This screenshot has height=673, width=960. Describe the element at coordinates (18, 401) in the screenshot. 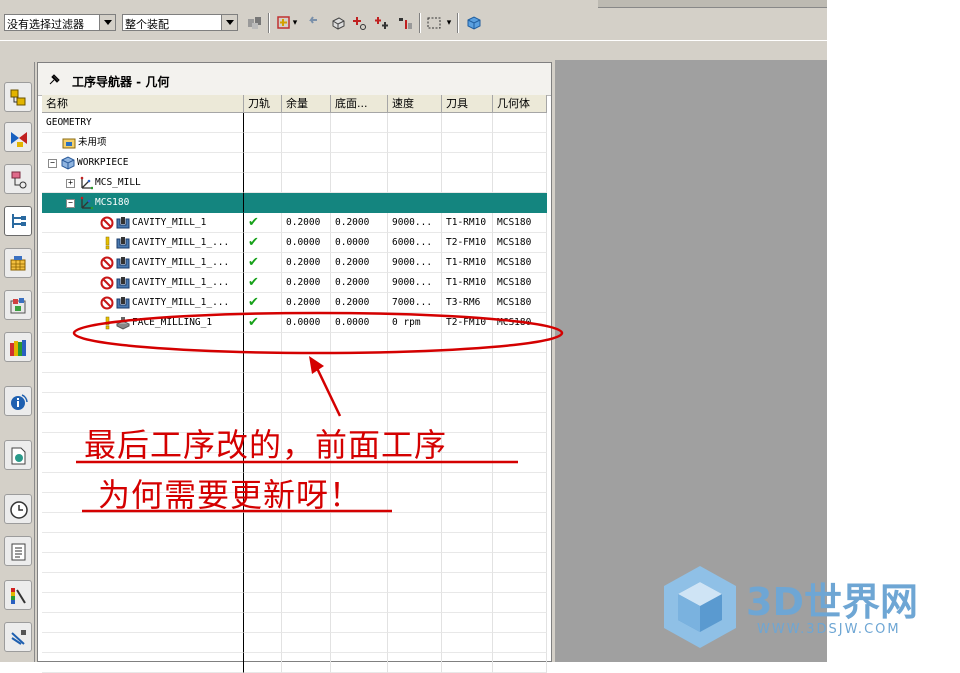

I see `information-tab` at that location.